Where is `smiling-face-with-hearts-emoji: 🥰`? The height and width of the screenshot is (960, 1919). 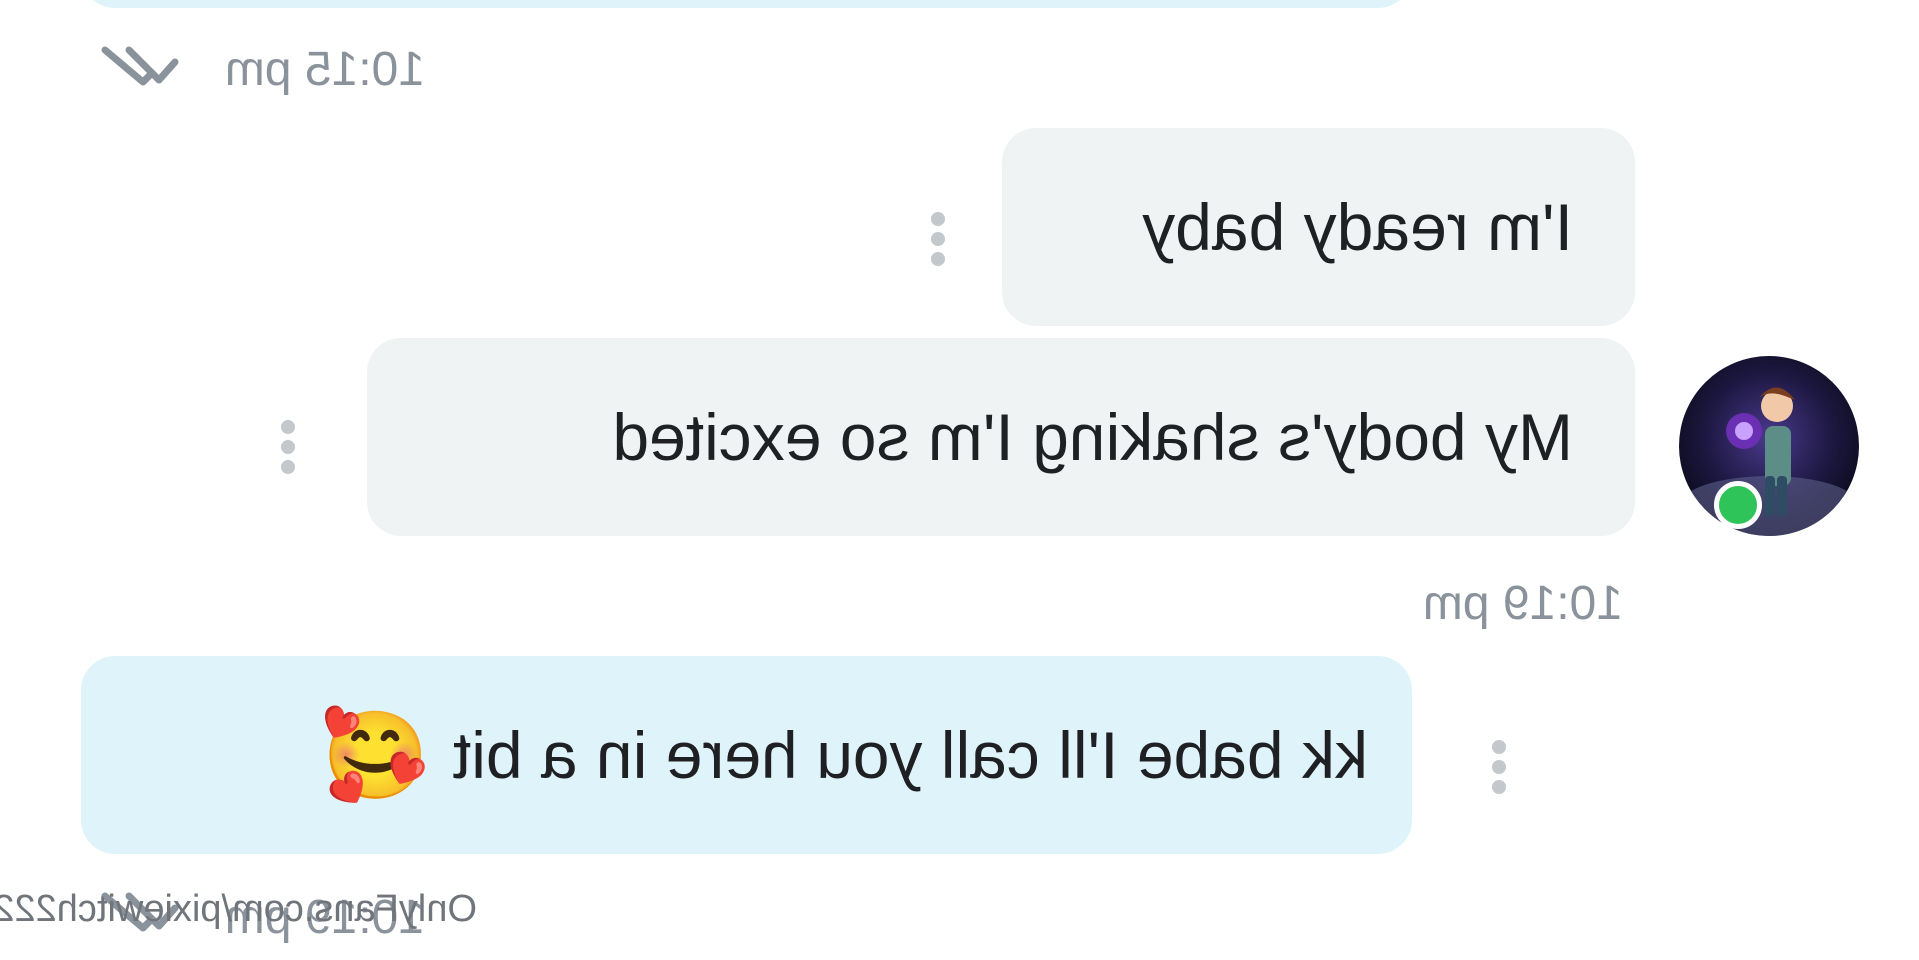 smiling-face-with-hearts-emoji: 🥰 is located at coordinates (375, 755).